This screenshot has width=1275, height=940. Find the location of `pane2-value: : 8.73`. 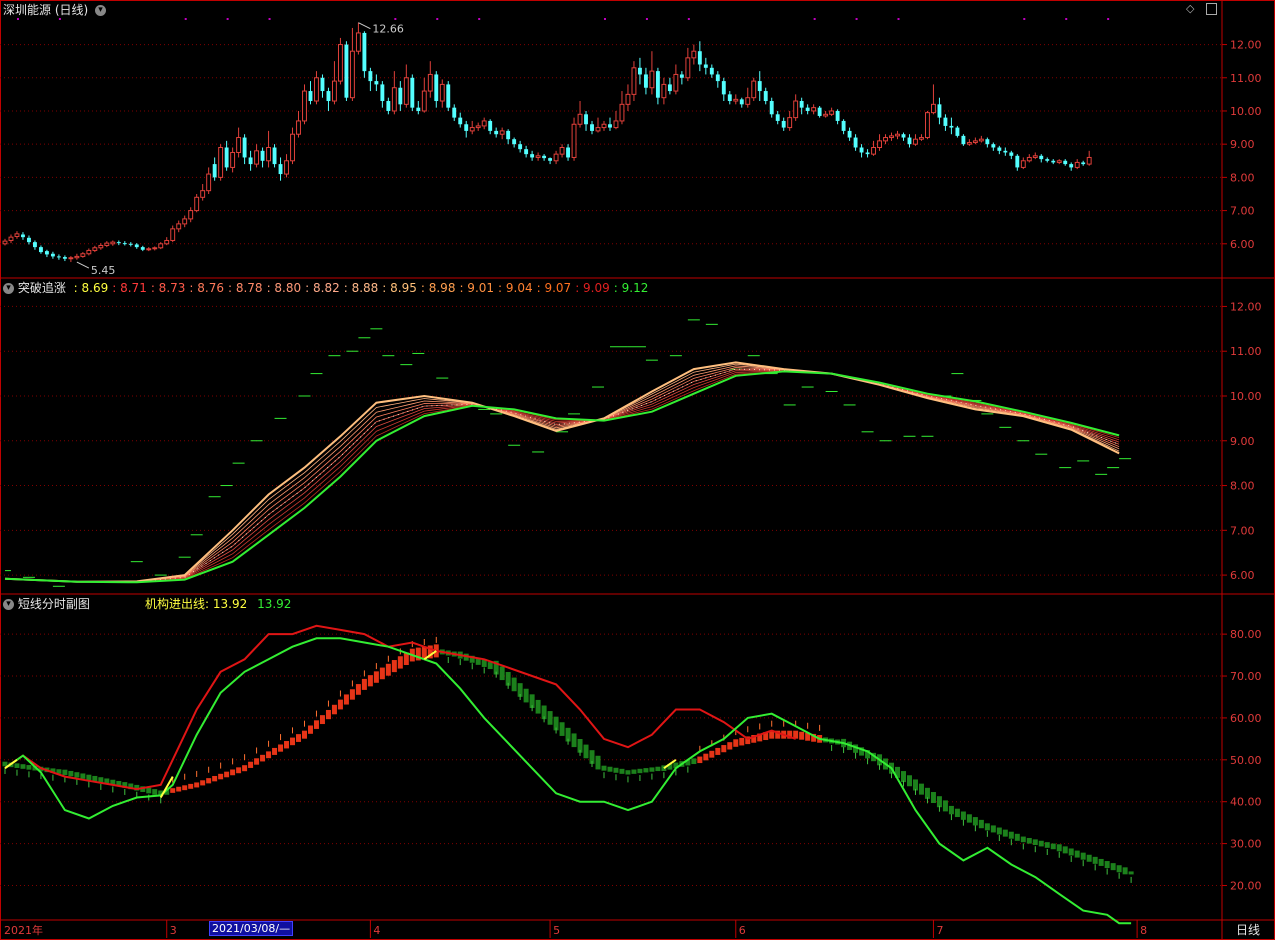

pane2-value: : 8.73 is located at coordinates (168, 288).